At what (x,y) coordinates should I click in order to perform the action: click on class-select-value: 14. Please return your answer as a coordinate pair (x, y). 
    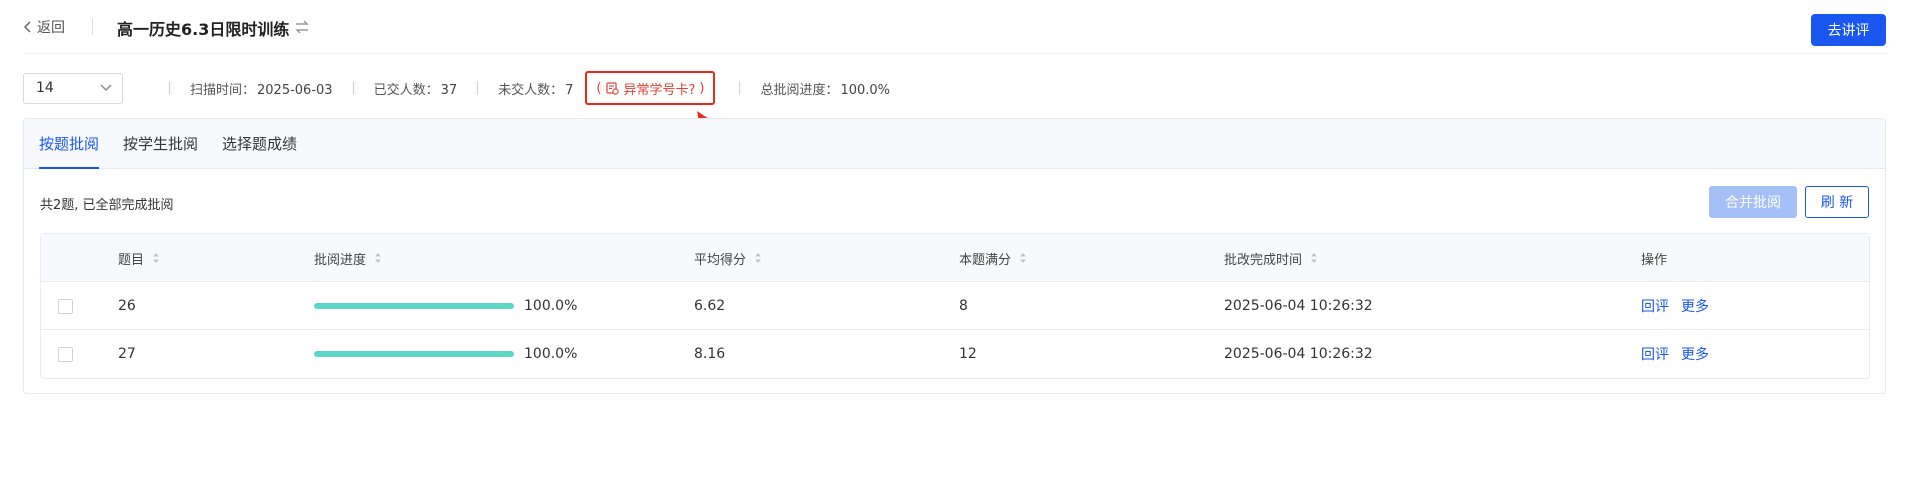
    Looking at the image, I should click on (45, 88).